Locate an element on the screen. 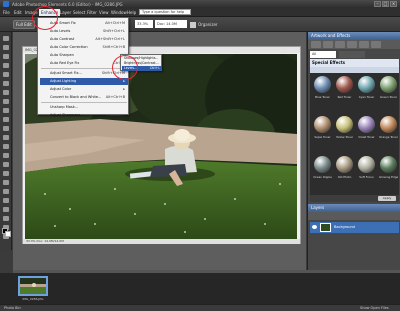 This screenshot has width=400, height=311. menu-item-shortcut: Shift+Ctrl+L is located at coordinates (114, 31).